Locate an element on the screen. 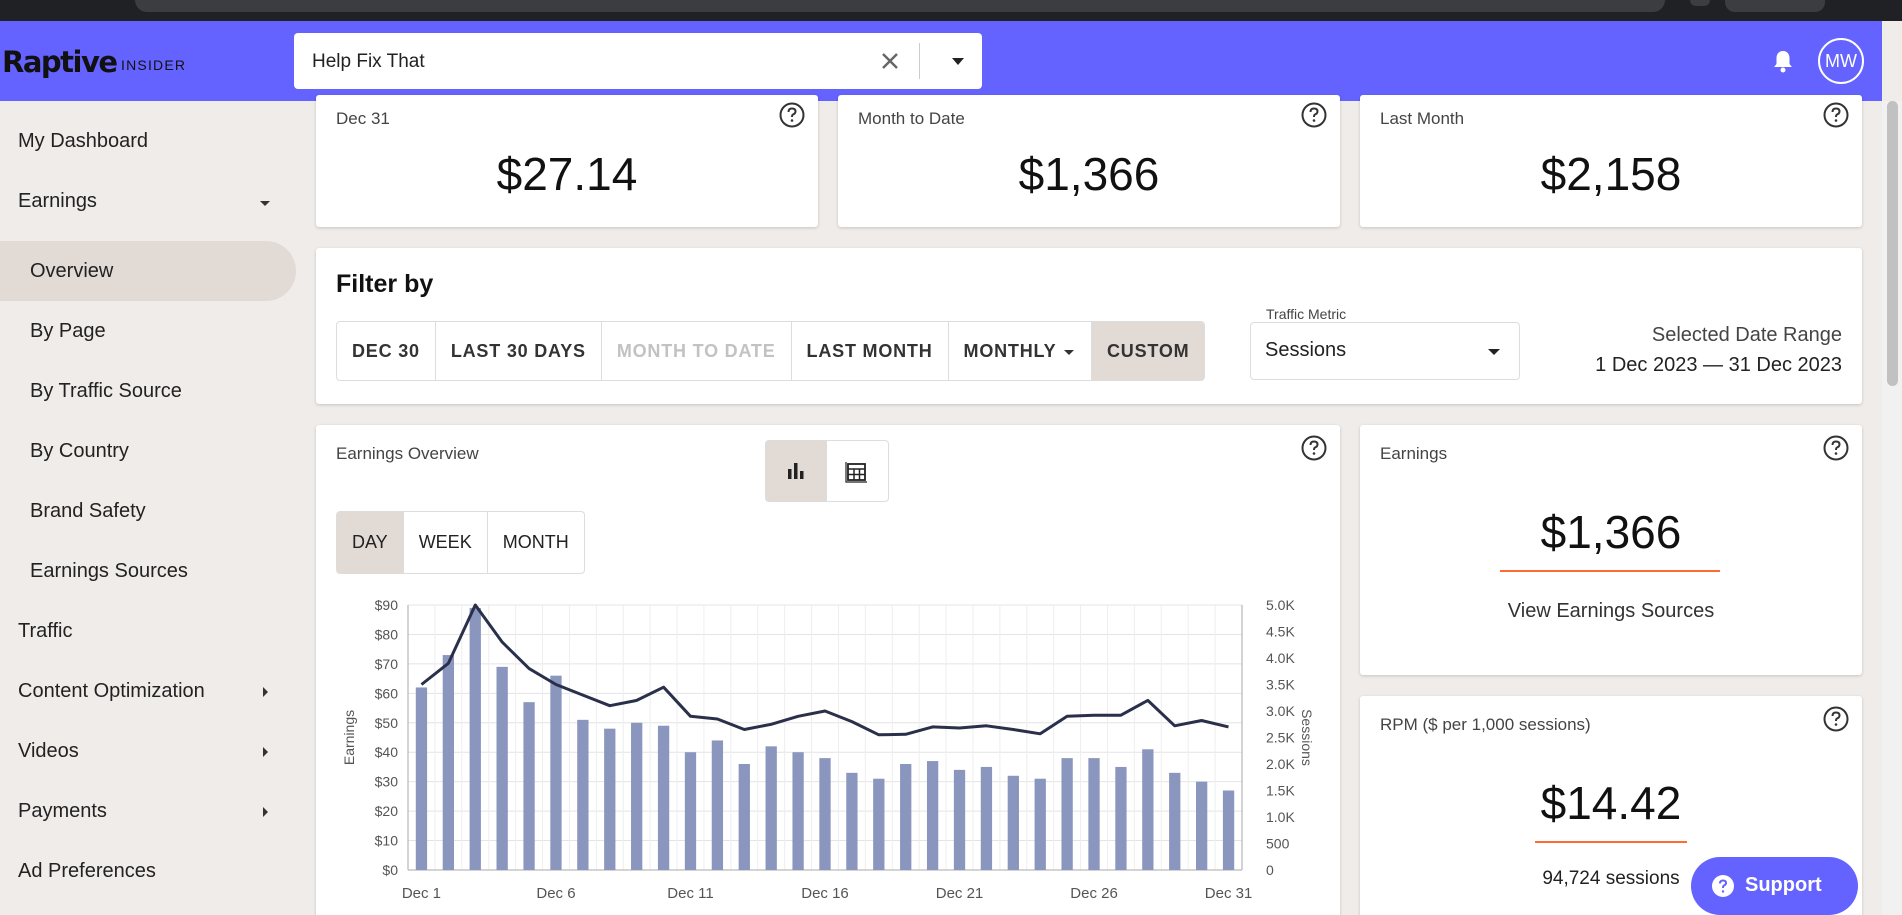  browser-toolbar is located at coordinates (951, 10).